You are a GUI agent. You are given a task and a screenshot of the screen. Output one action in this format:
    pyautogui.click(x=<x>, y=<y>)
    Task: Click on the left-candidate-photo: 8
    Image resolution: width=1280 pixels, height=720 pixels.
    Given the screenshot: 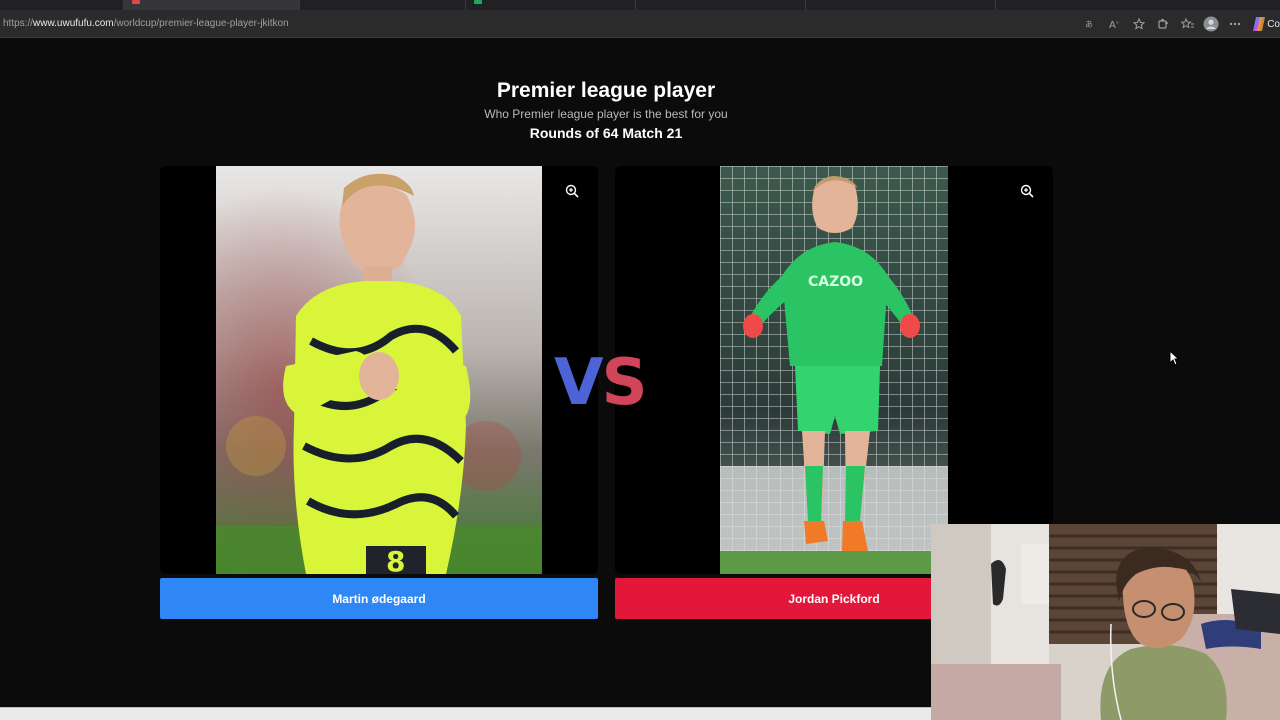 What is the action you would take?
    pyautogui.click(x=379, y=370)
    